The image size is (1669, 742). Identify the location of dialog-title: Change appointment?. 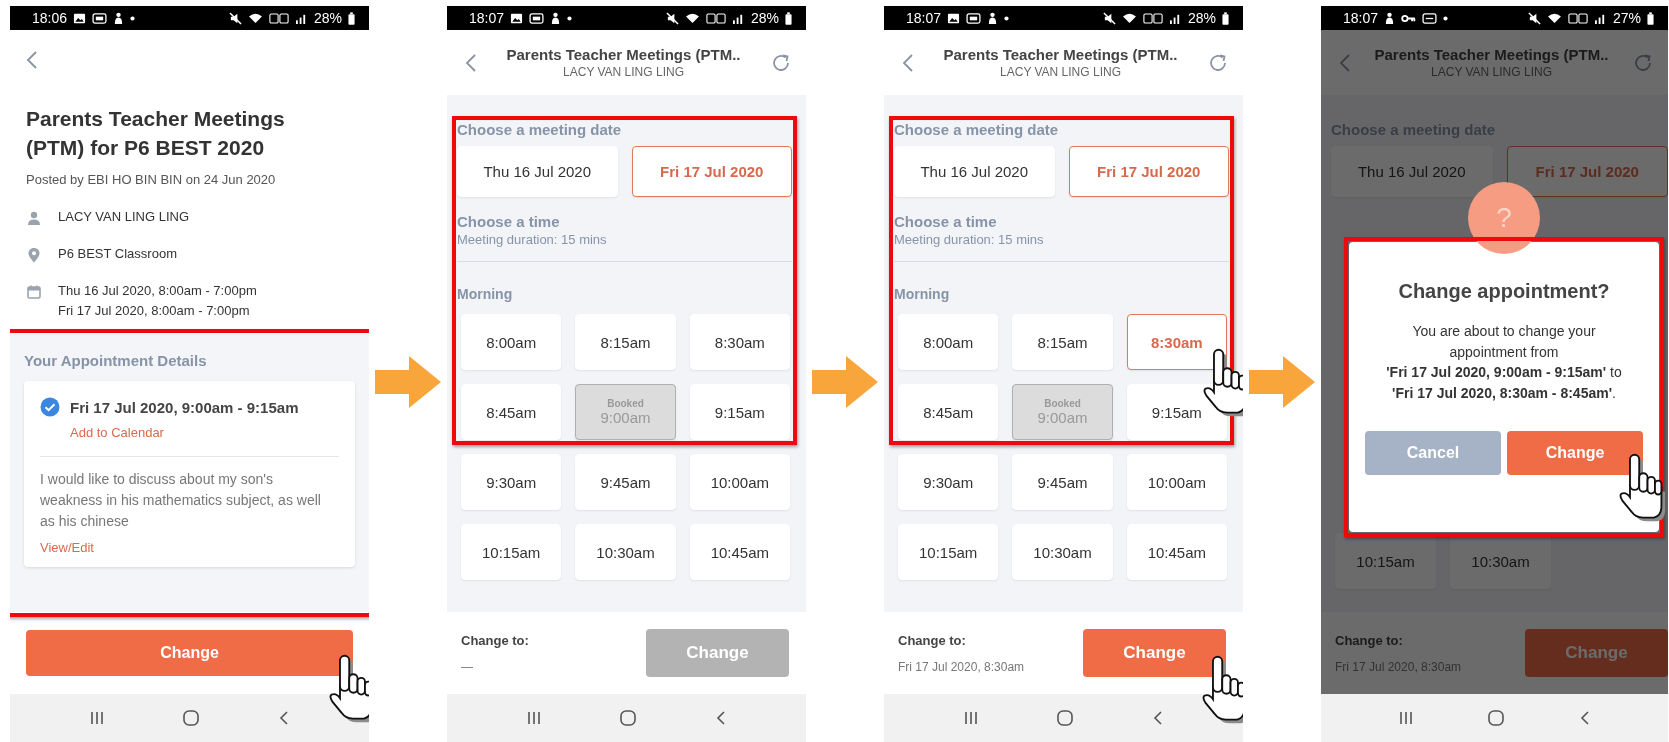
(1504, 291).